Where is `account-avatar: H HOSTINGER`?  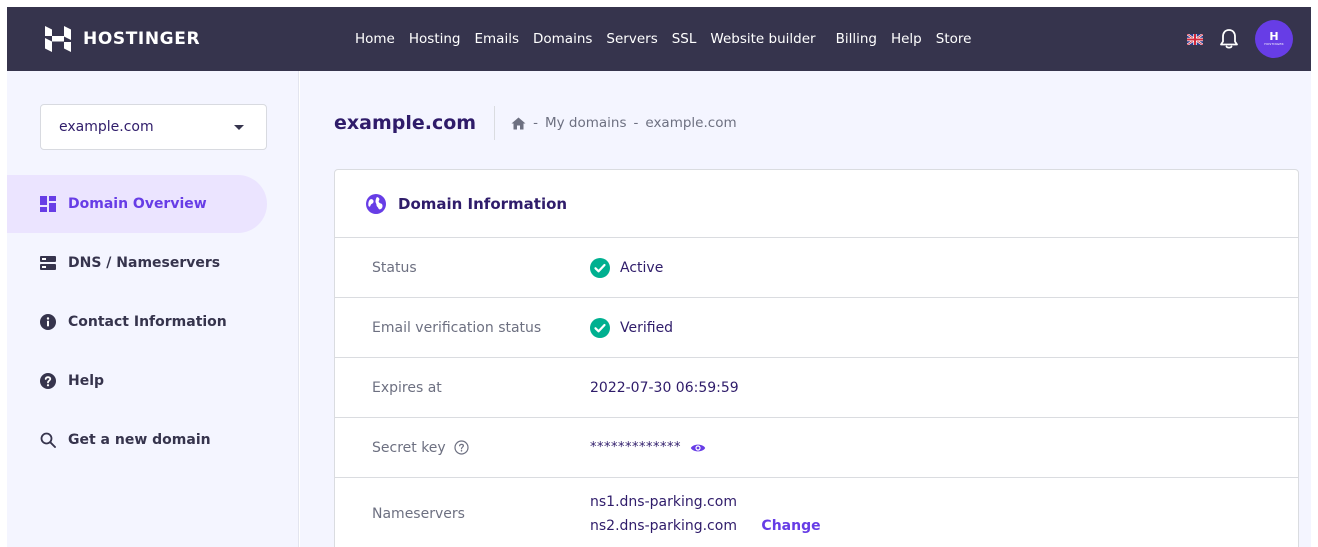
account-avatar: H HOSTINGER is located at coordinates (1274, 39).